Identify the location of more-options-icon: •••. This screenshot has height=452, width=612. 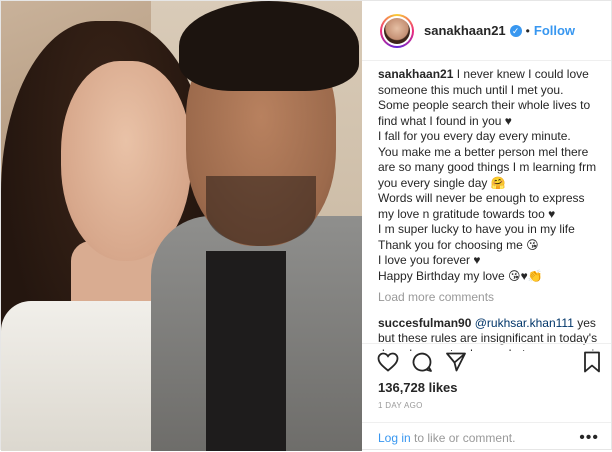
(589, 438).